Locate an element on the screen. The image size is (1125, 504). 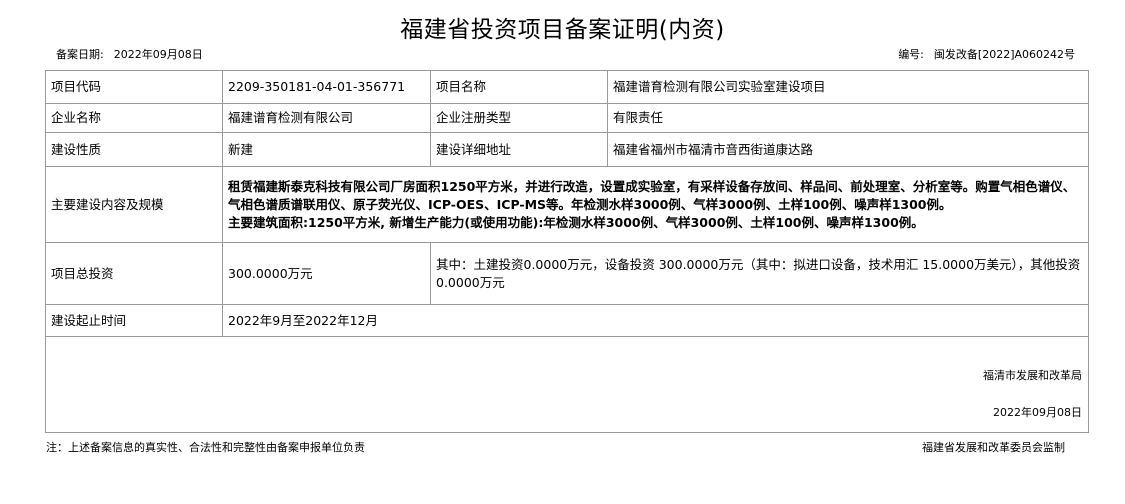
project-code-value: 2209-350181-04-01-356771 is located at coordinates (326, 87).